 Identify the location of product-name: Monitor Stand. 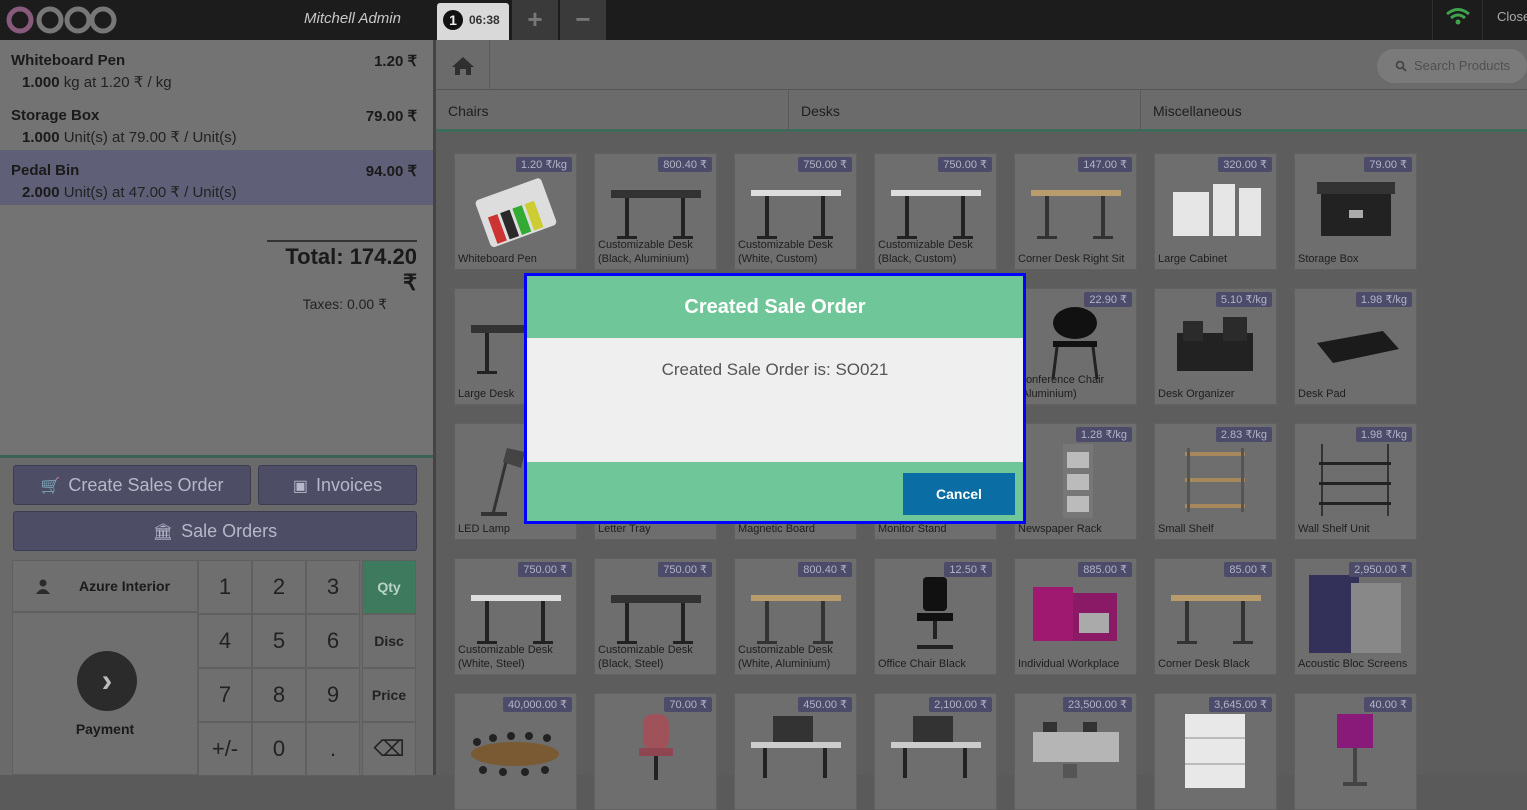
(912, 529).